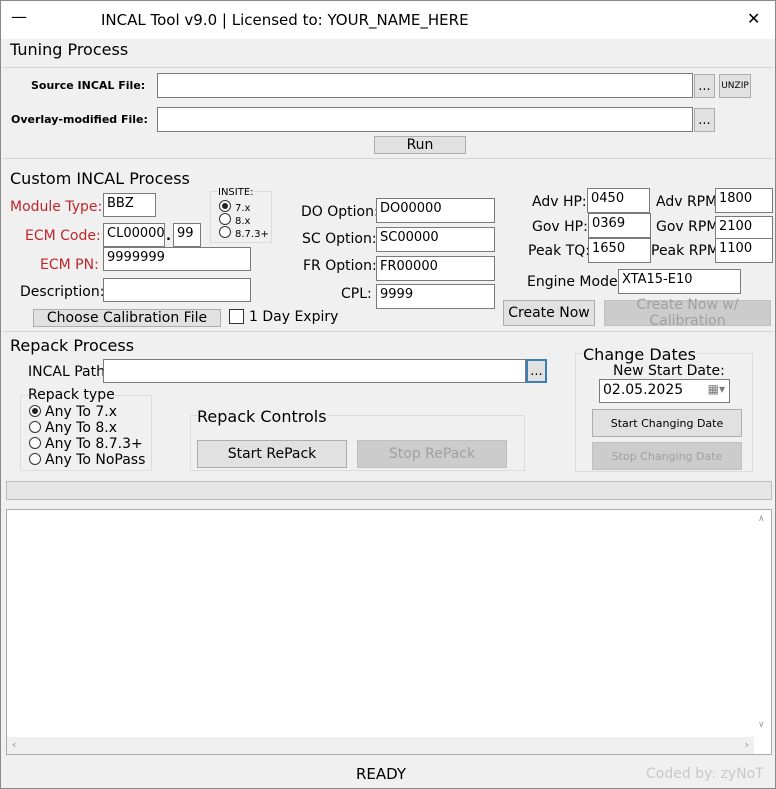 This screenshot has width=776, height=789. Describe the element at coordinates (340, 266) in the screenshot. I see `fr-option-label: FR Option:` at that location.